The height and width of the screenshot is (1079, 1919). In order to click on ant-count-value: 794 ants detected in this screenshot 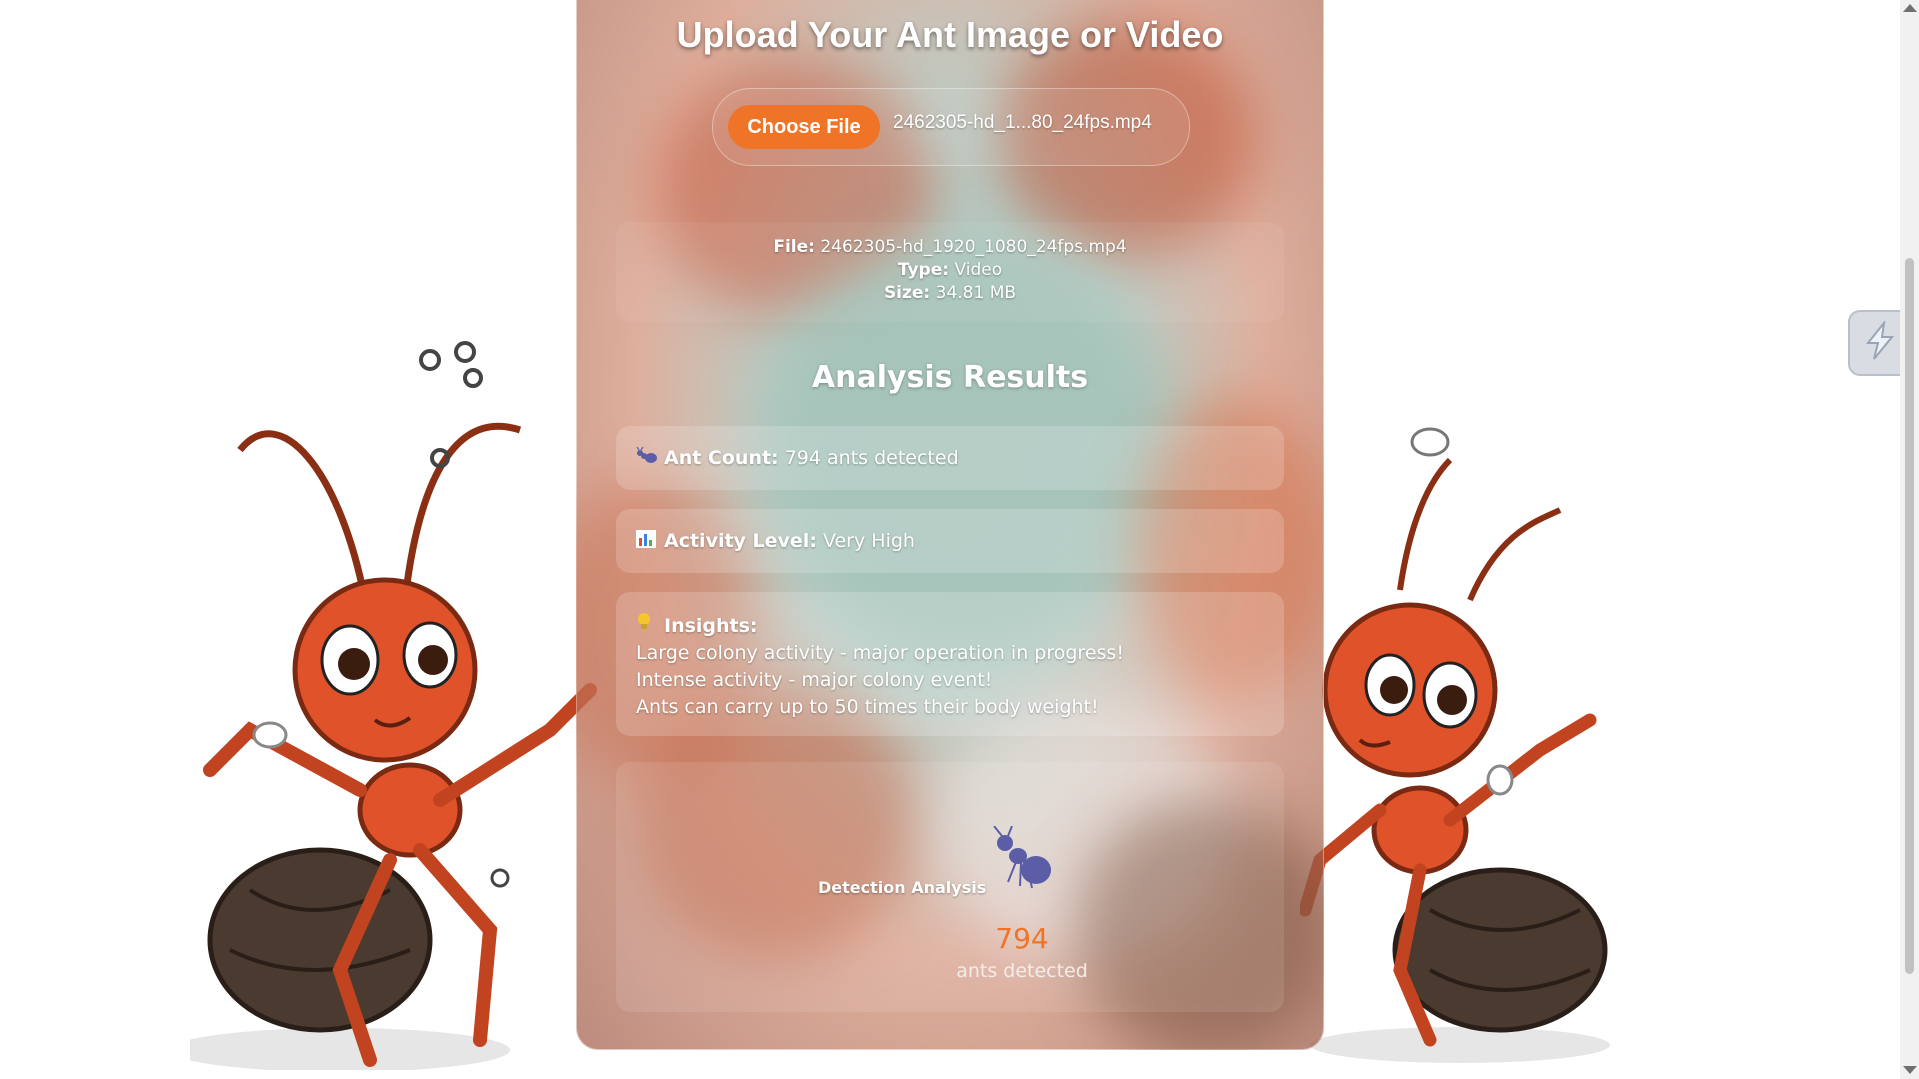, I will do `click(871, 458)`.